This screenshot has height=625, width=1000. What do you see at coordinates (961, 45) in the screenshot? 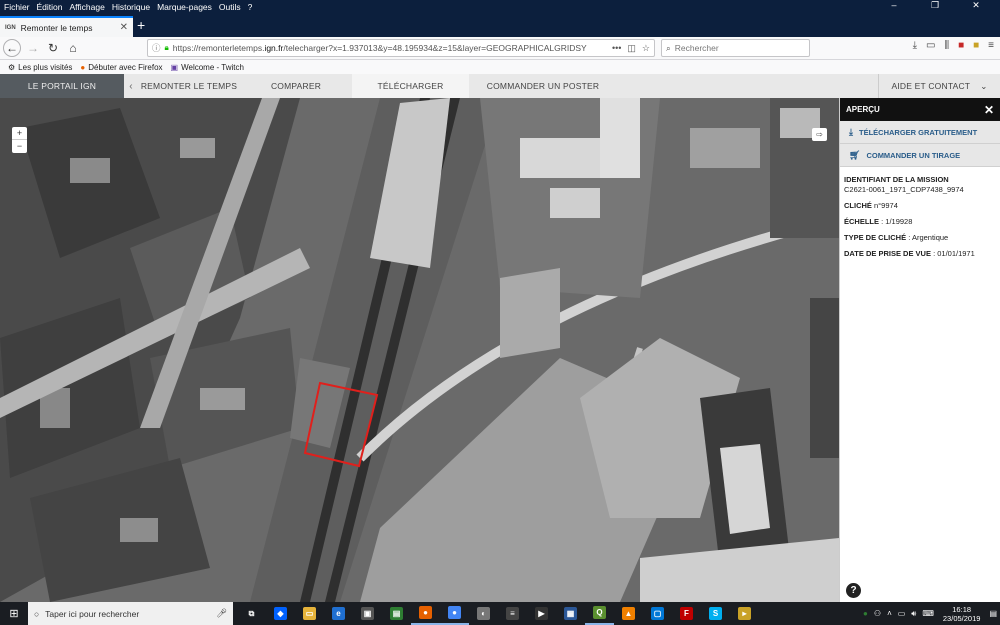
I see `extension-red-icon: ■` at bounding box center [961, 45].